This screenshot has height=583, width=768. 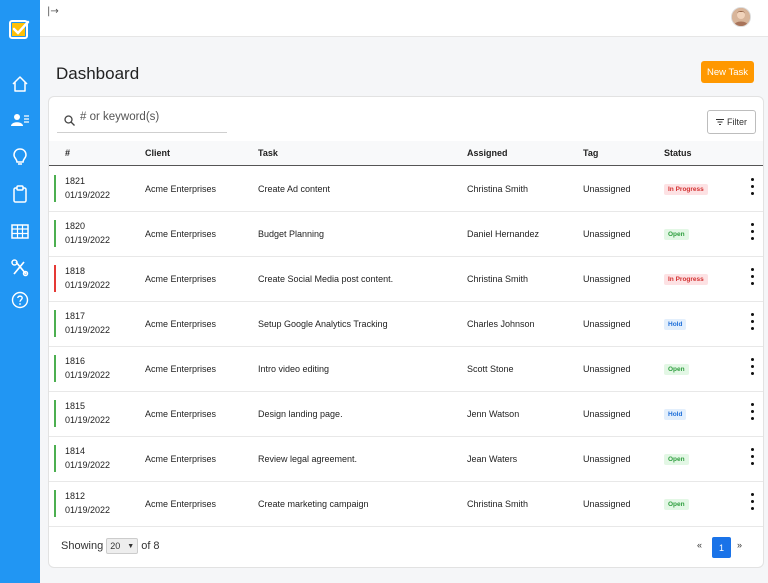 I want to click on users-icon, so click(x=20, y=120).